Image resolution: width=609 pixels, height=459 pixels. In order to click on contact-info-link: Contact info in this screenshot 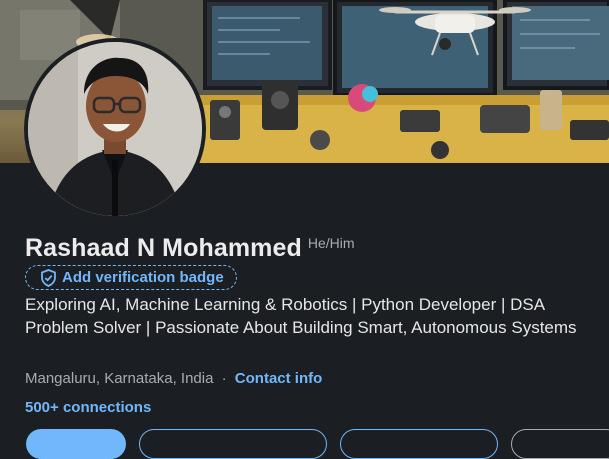, I will do `click(279, 378)`.